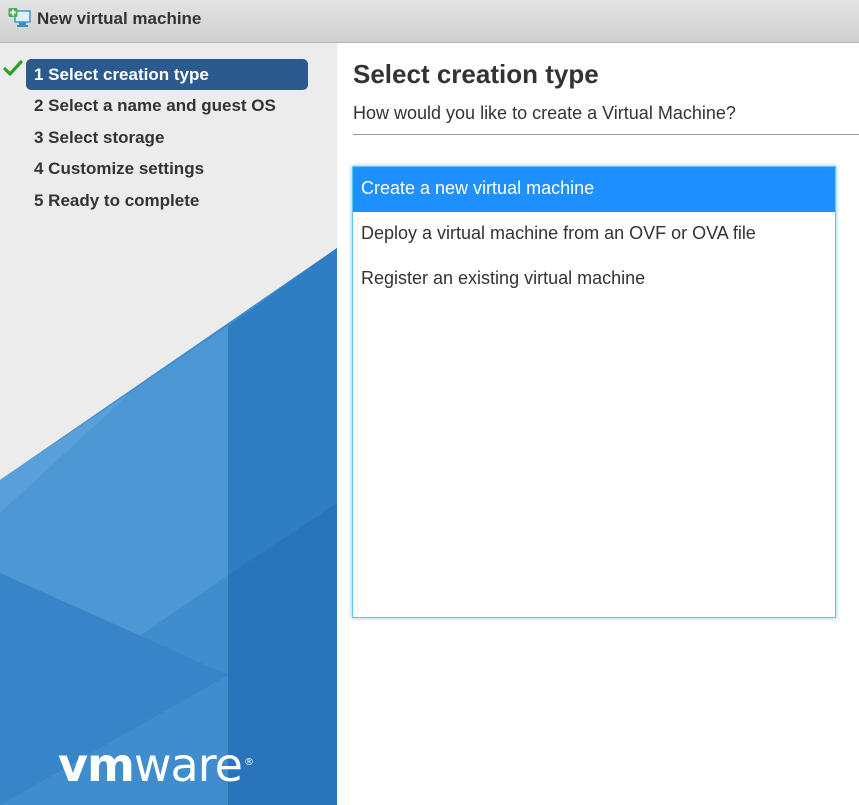 The image size is (859, 805). I want to click on option-register-existing-vm: Register an existing virtual machine, so click(594, 279).